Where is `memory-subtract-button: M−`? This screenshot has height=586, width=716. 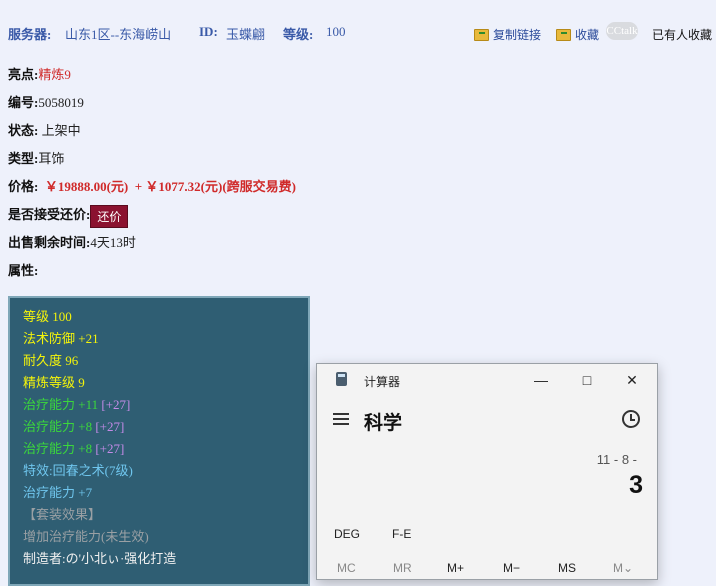 memory-subtract-button: M− is located at coordinates (511, 568).